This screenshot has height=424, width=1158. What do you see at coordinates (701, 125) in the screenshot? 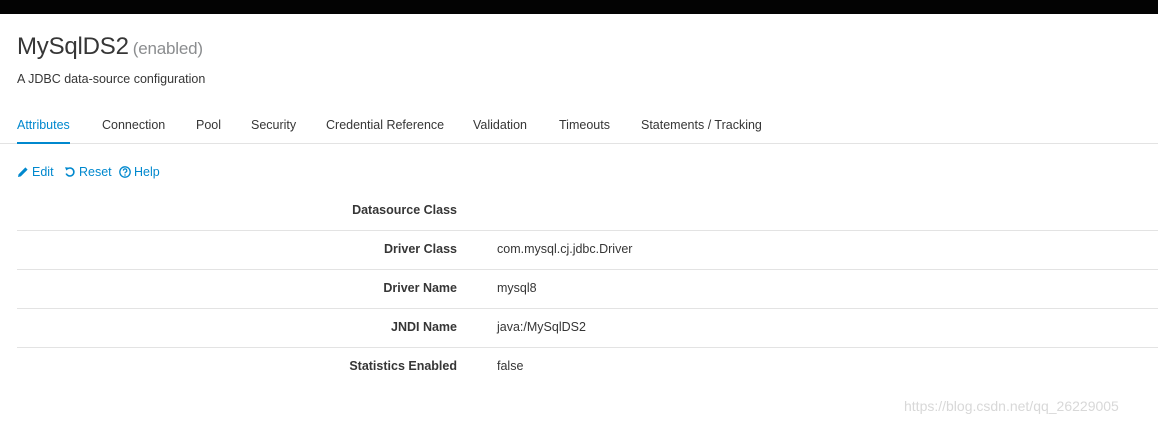
I see `tab-statements-tracking: Statements / Tracking` at bounding box center [701, 125].